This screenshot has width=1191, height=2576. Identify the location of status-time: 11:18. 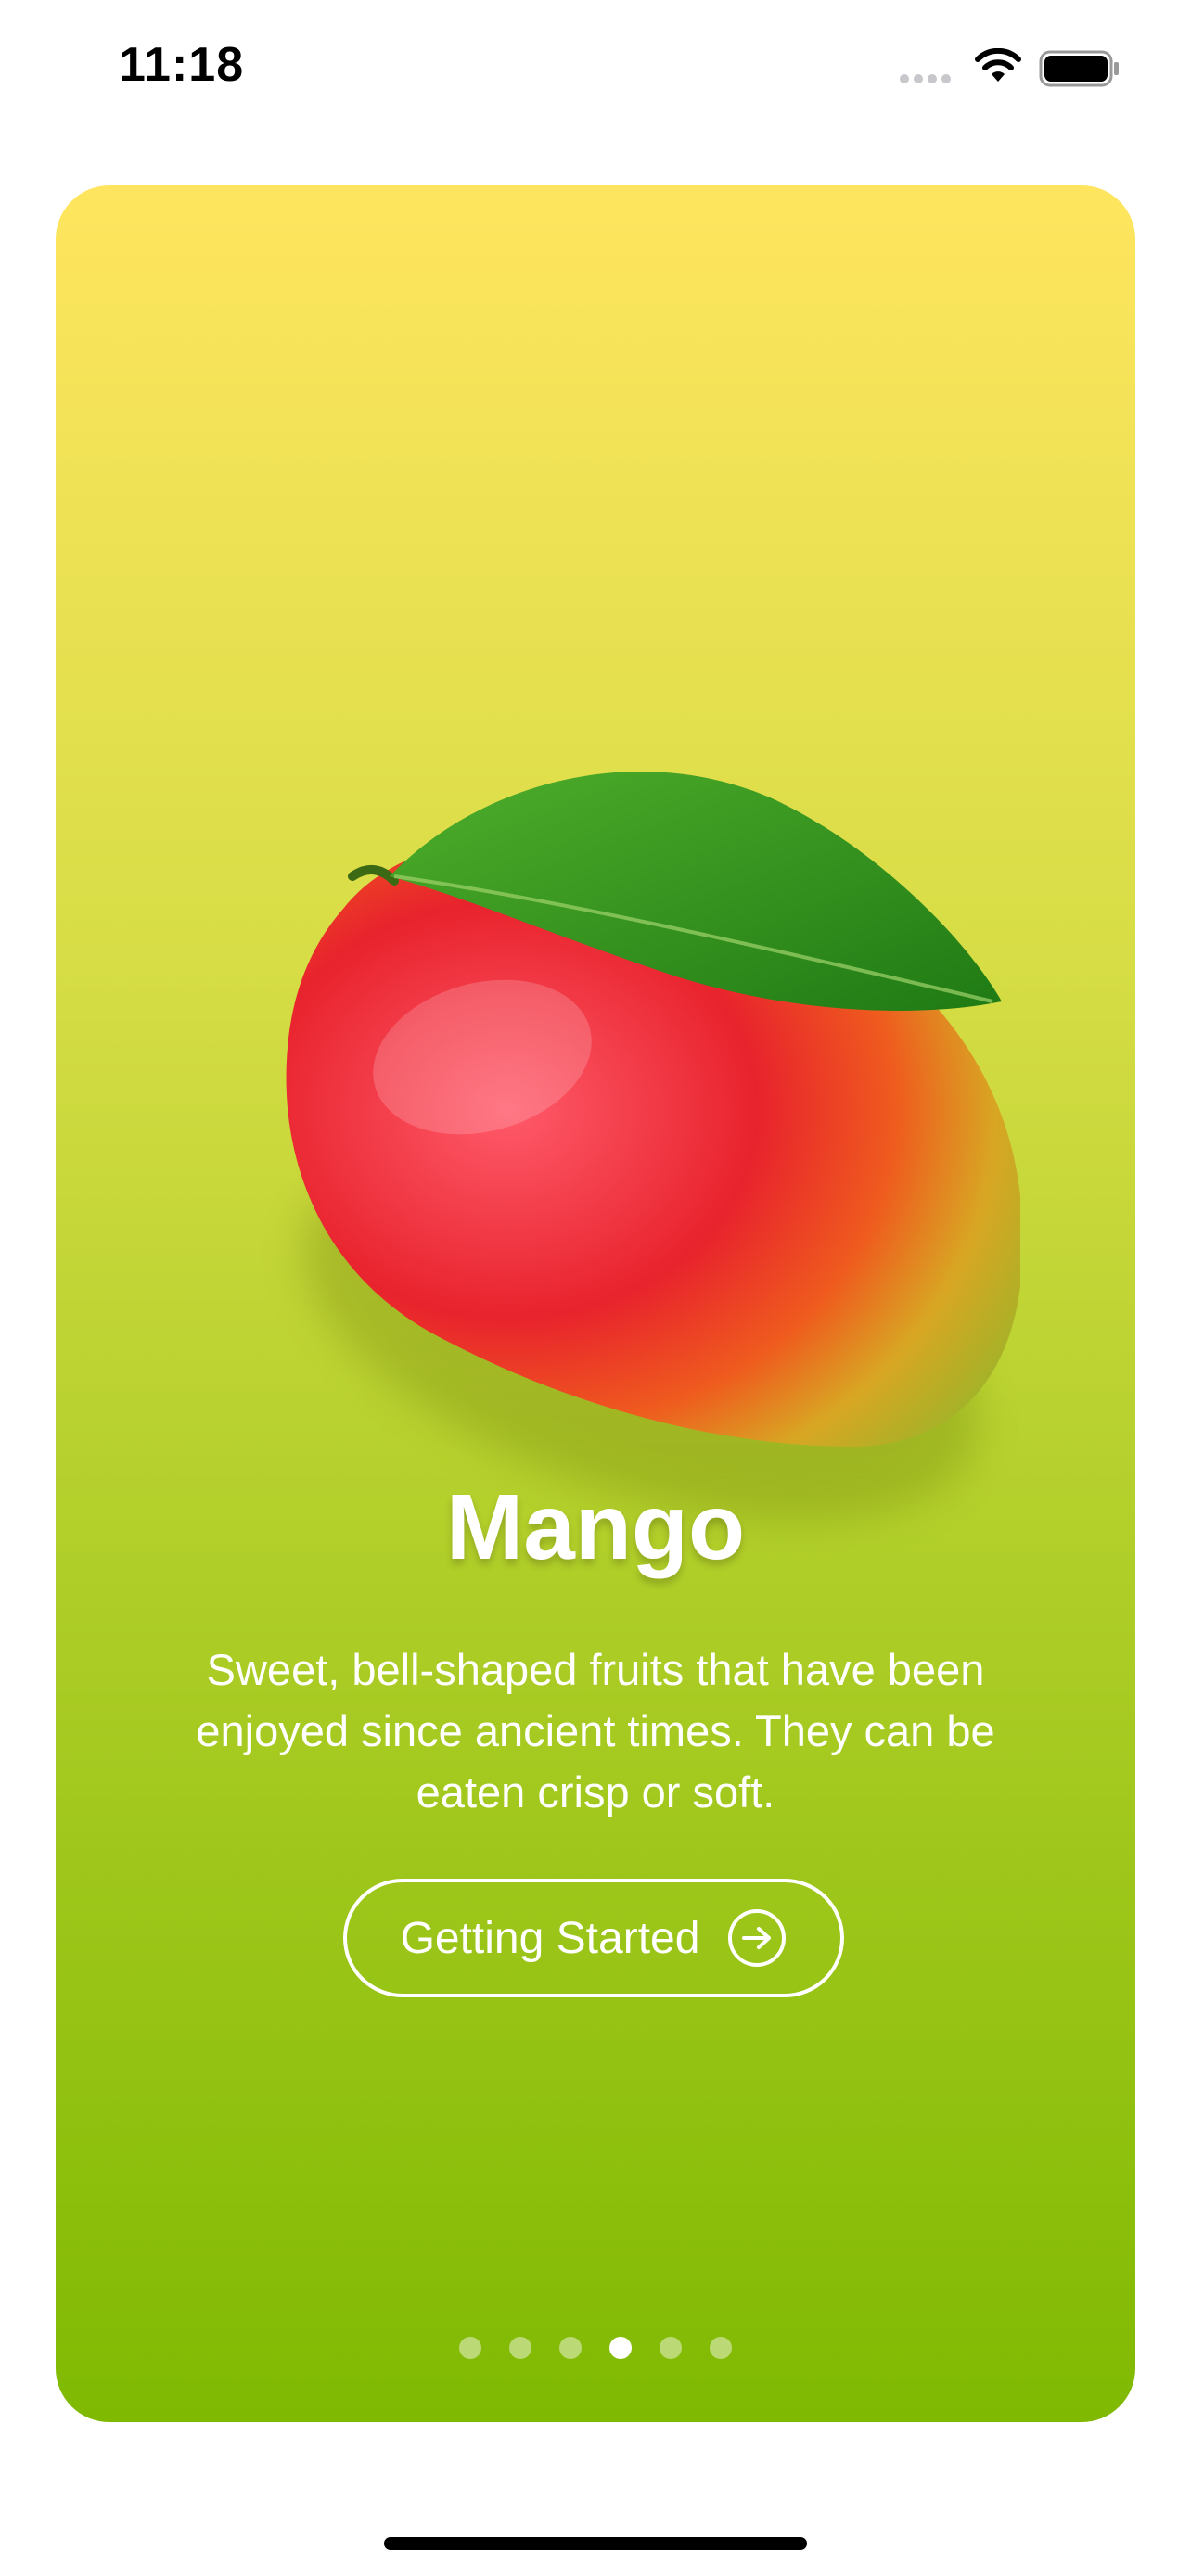
(182, 65).